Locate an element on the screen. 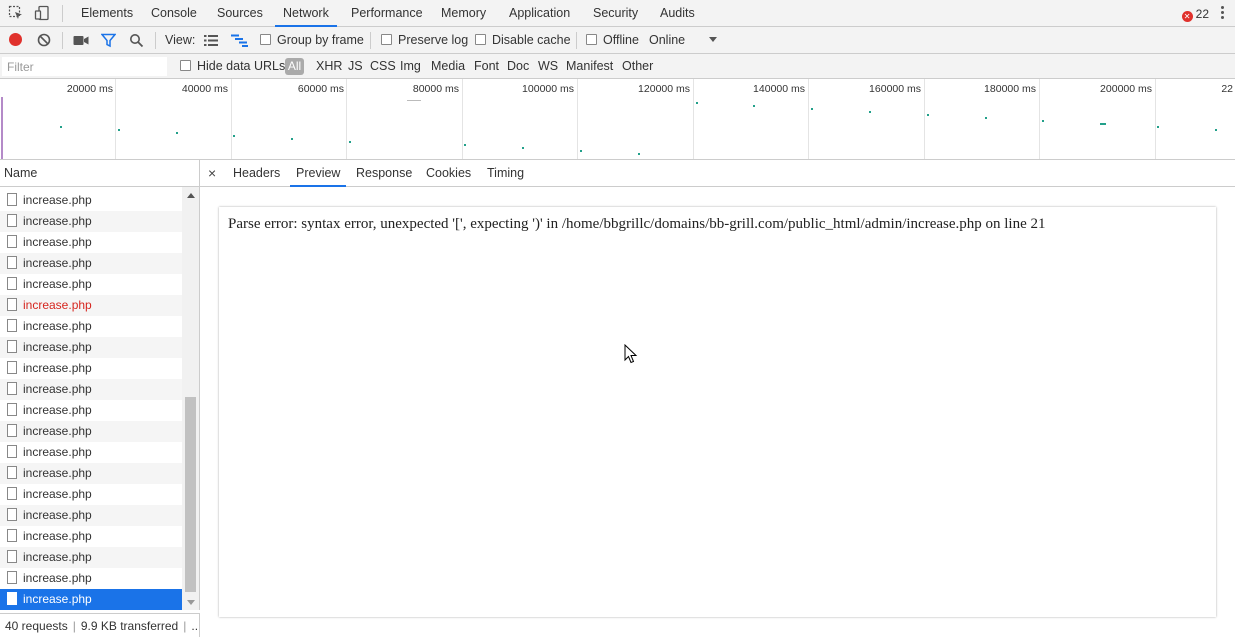 This screenshot has height=637, width=1235. type-filter-img: Img is located at coordinates (410, 66).